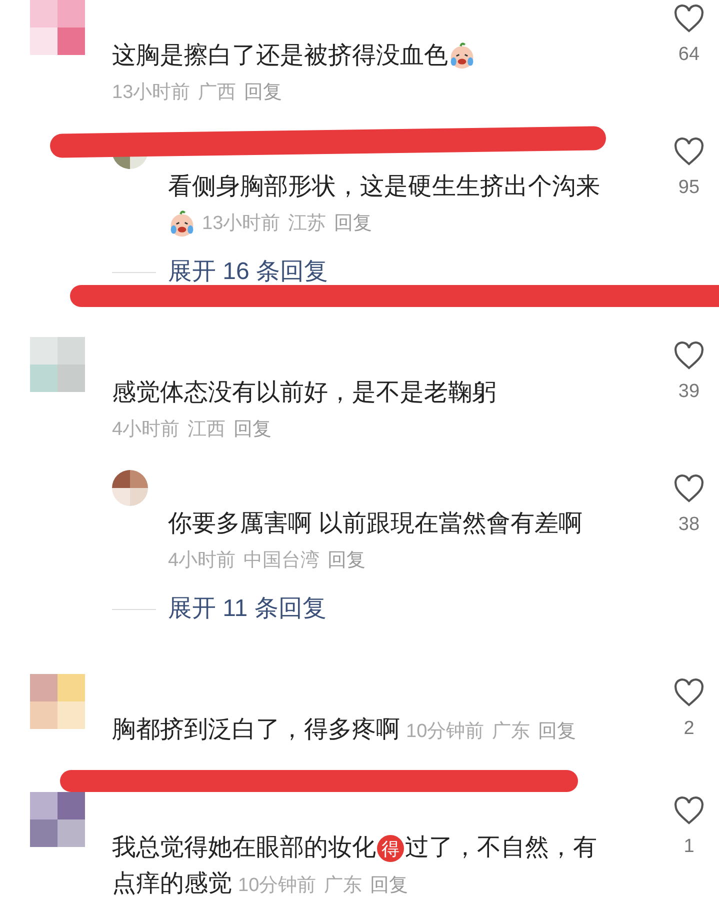  Describe the element at coordinates (256, 729) in the screenshot. I see `comment-text: 胸都挤到泛白了，得多疼啊` at that location.